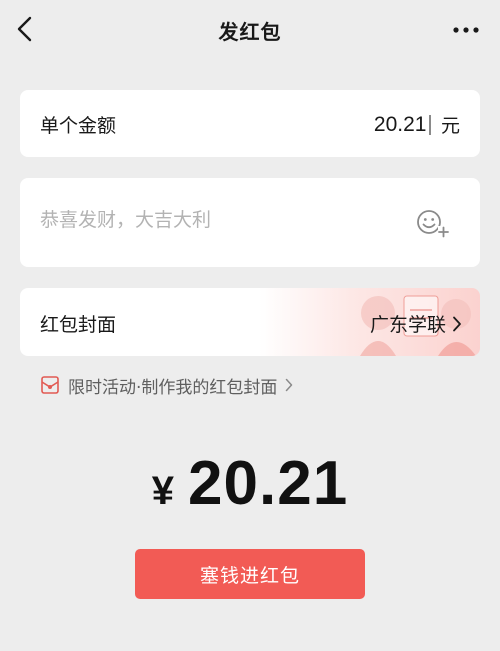 This screenshot has height=651, width=500. I want to click on total-amount: ¥ 20.21, so click(250, 483).